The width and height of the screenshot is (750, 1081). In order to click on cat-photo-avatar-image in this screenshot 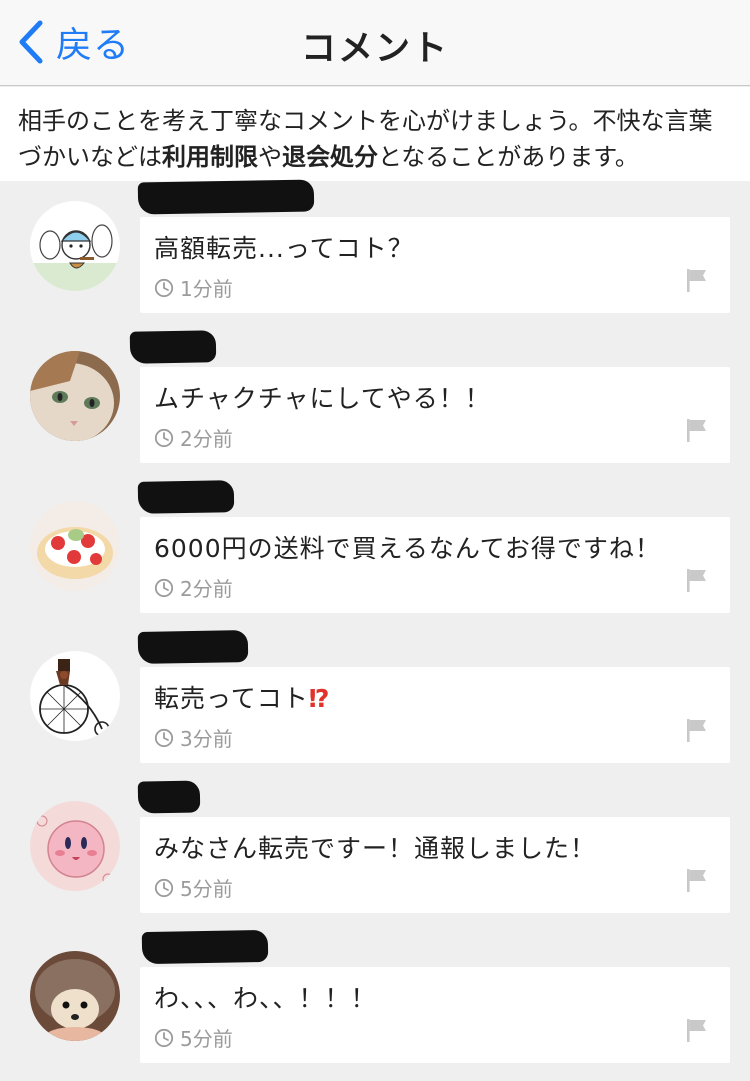, I will do `click(75, 396)`.